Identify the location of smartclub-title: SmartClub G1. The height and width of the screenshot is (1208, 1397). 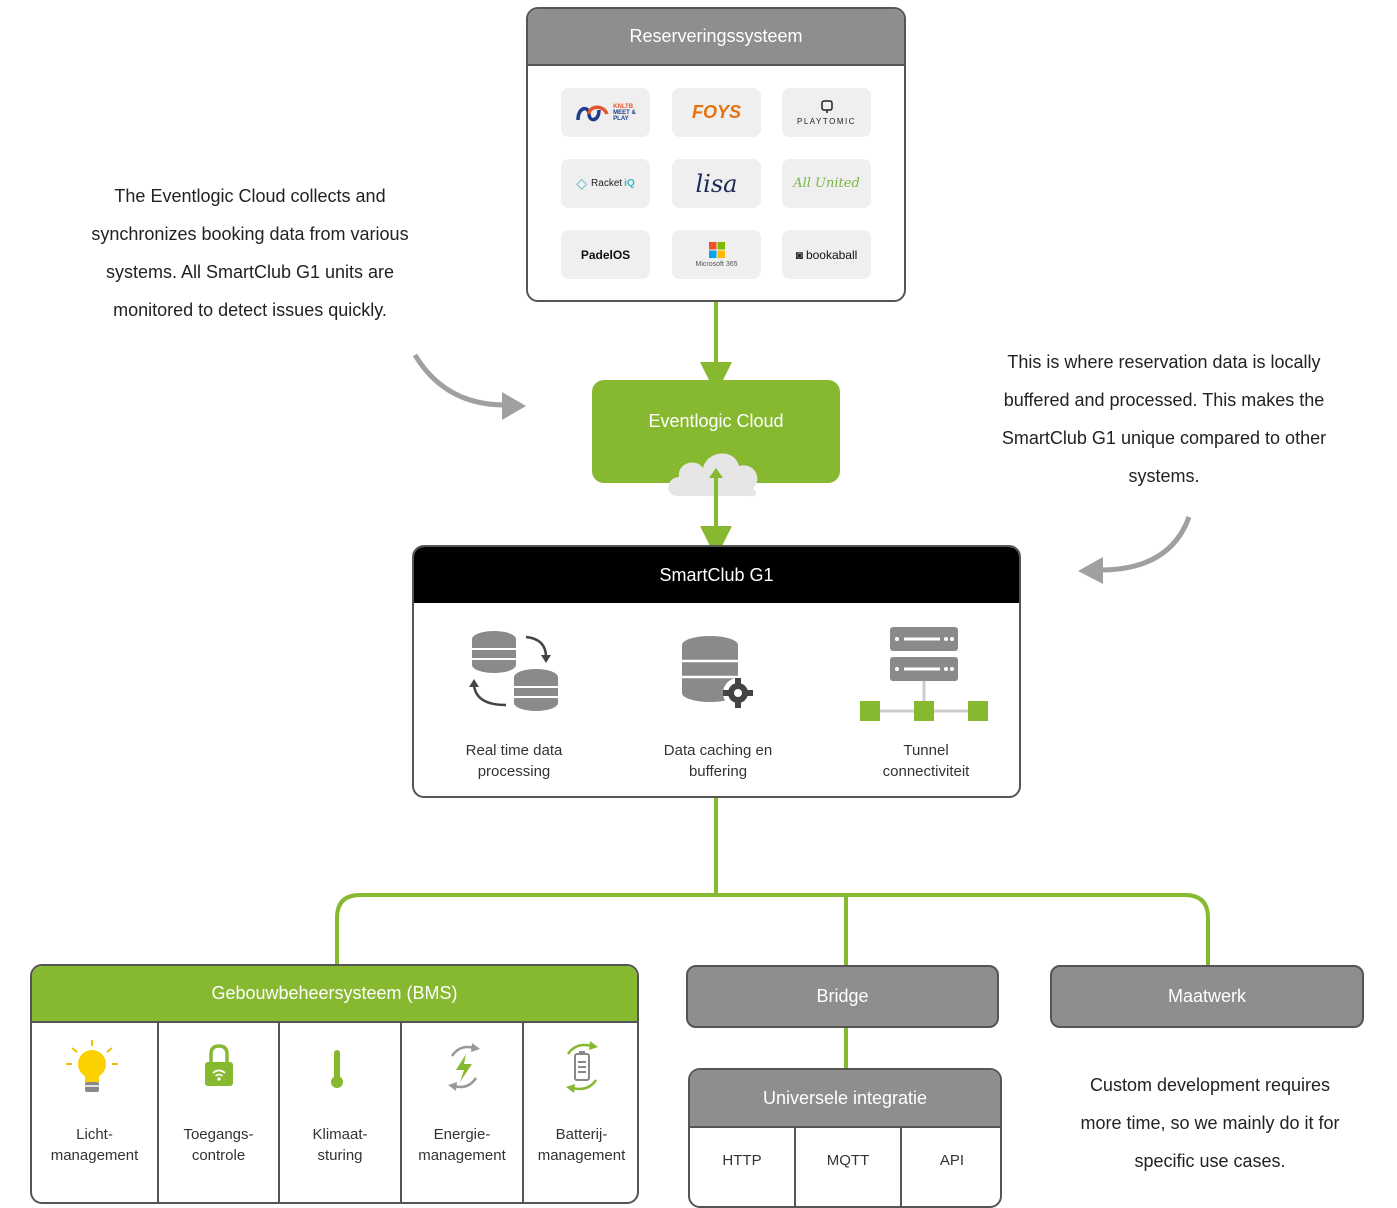
(716, 575).